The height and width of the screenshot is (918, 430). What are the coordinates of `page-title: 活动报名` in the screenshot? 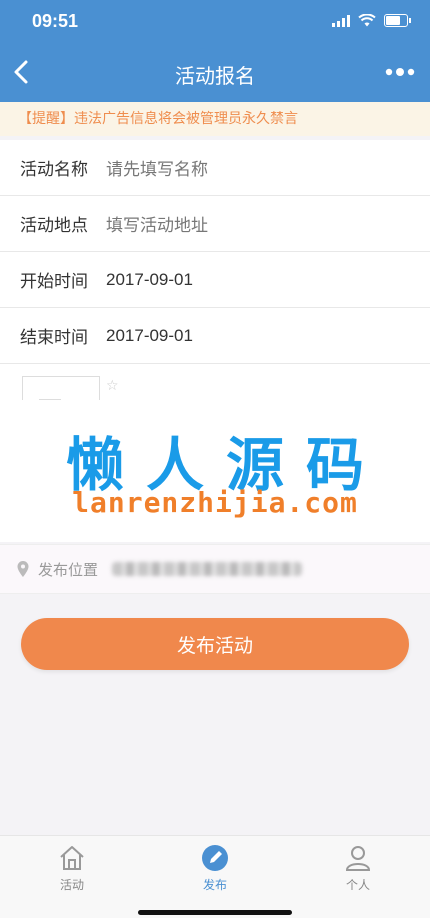 It's located at (215, 76).